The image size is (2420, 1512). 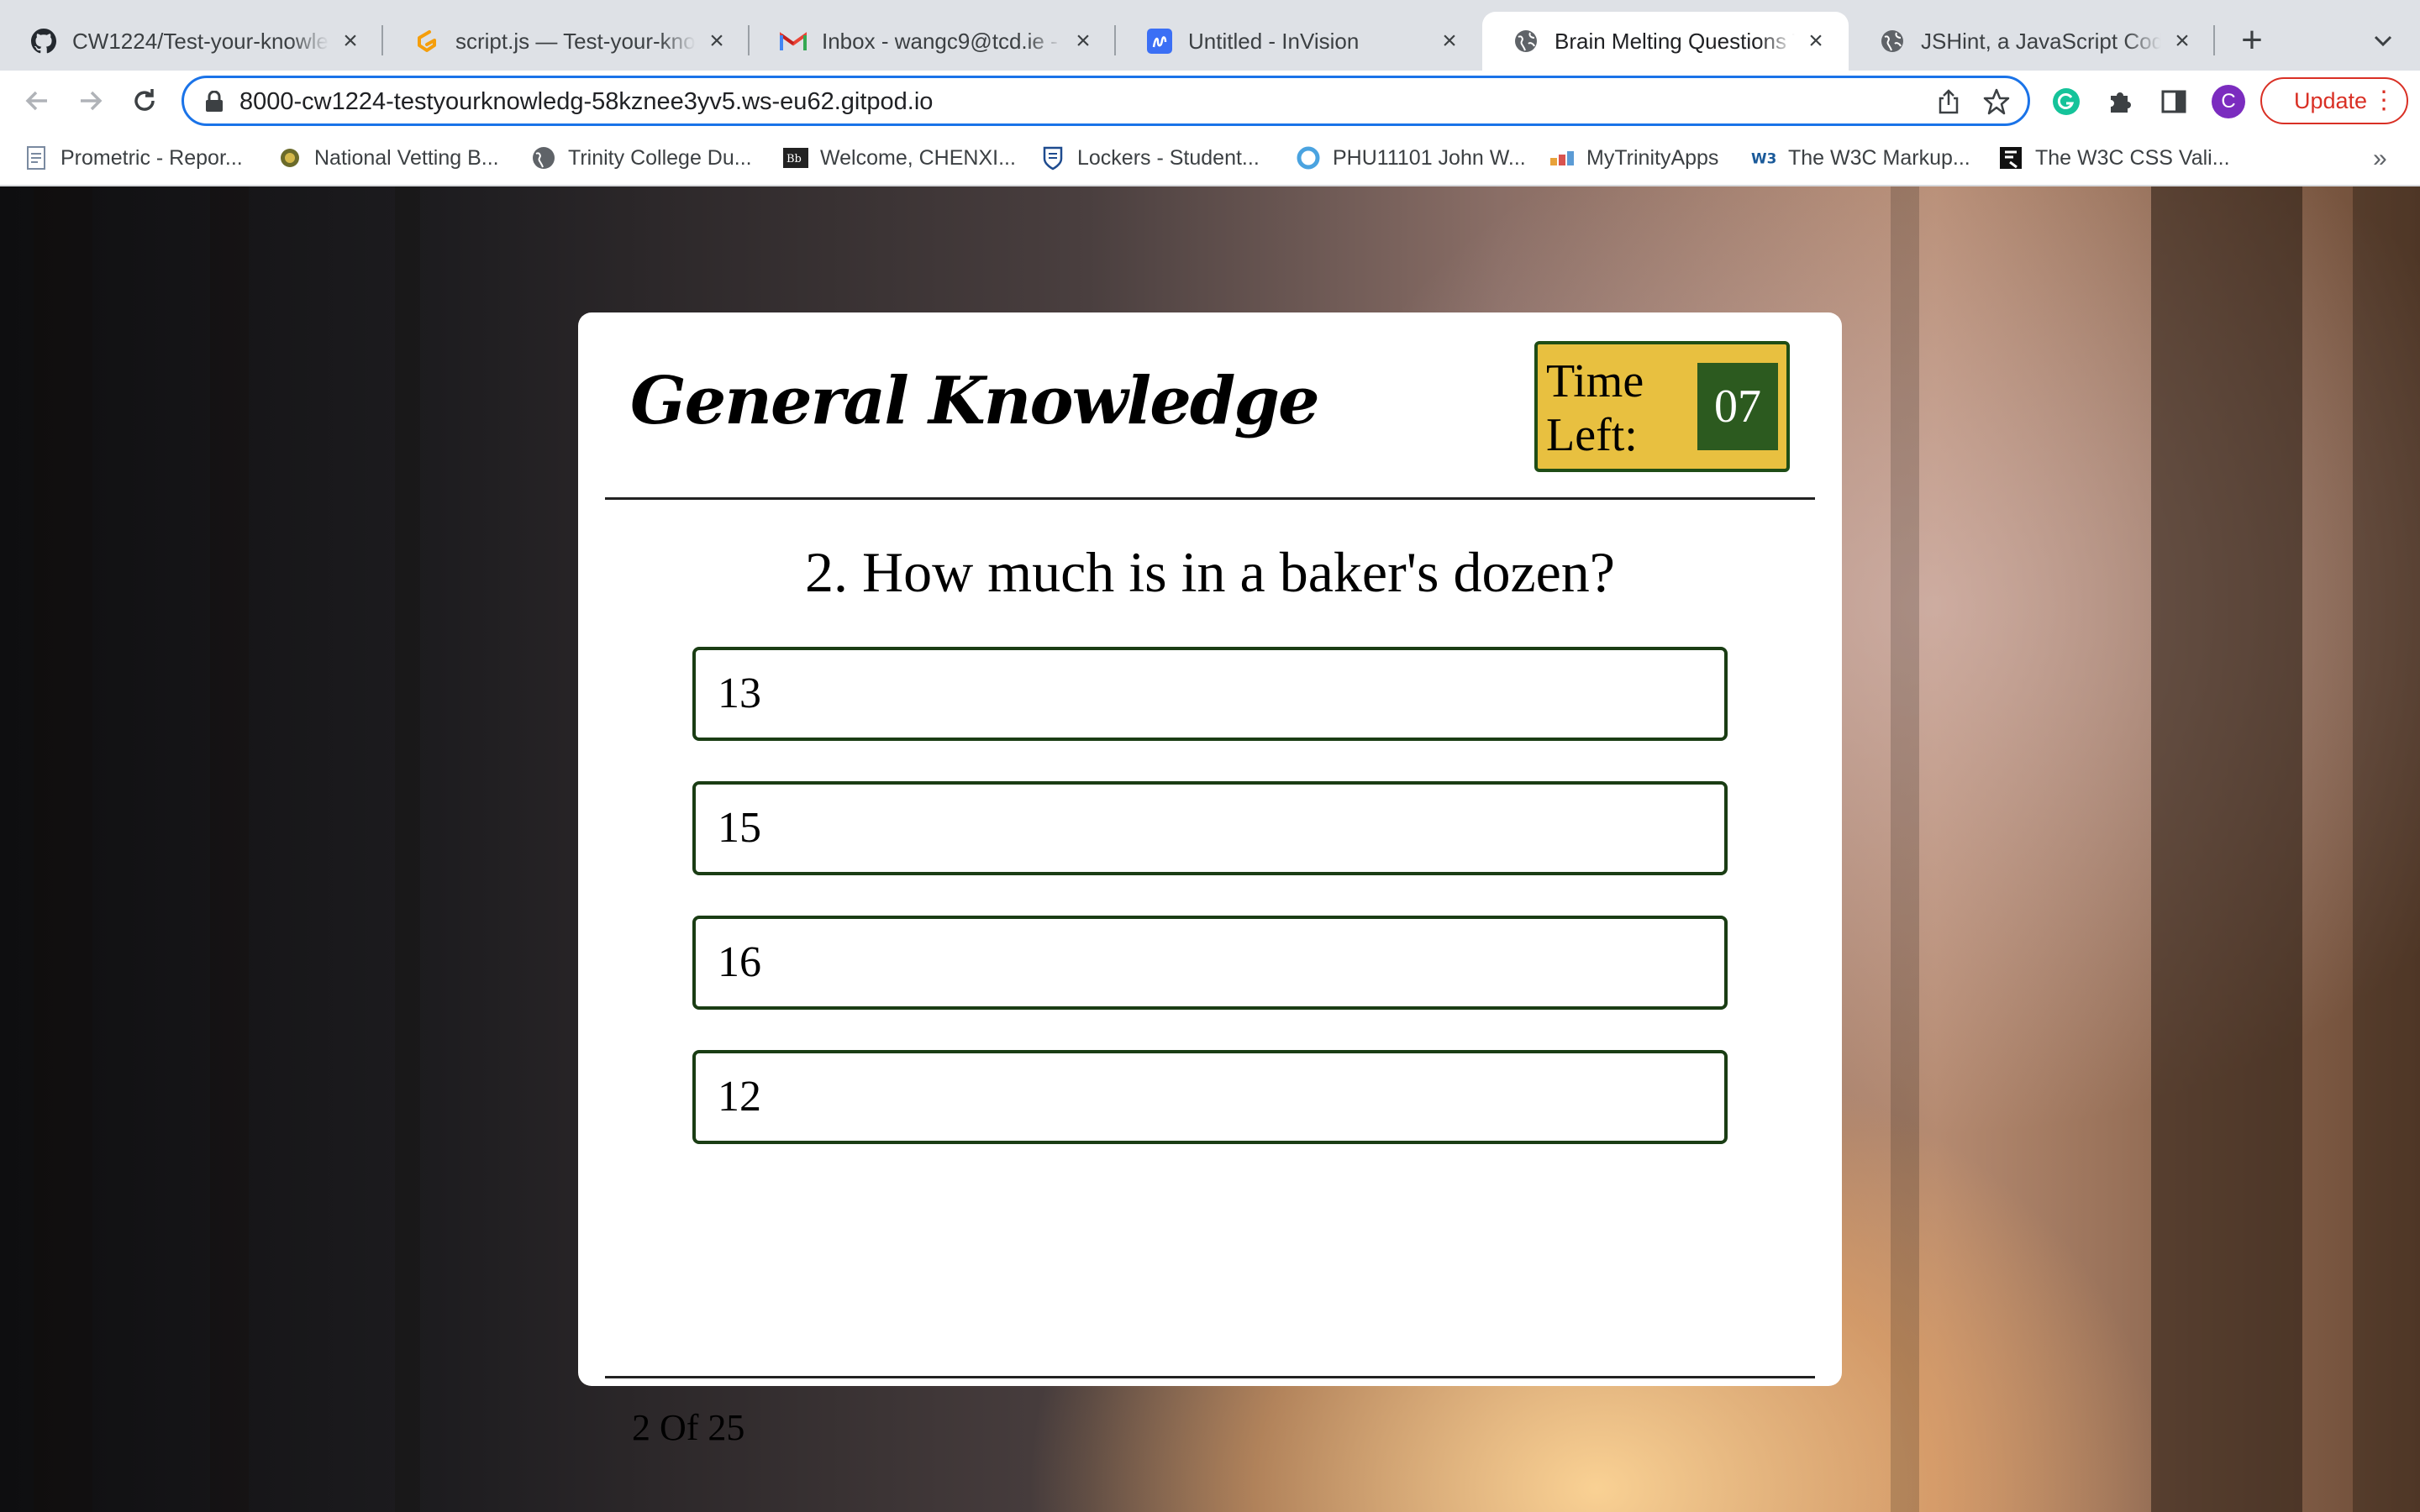 What do you see at coordinates (214, 101) in the screenshot?
I see `lock-icon` at bounding box center [214, 101].